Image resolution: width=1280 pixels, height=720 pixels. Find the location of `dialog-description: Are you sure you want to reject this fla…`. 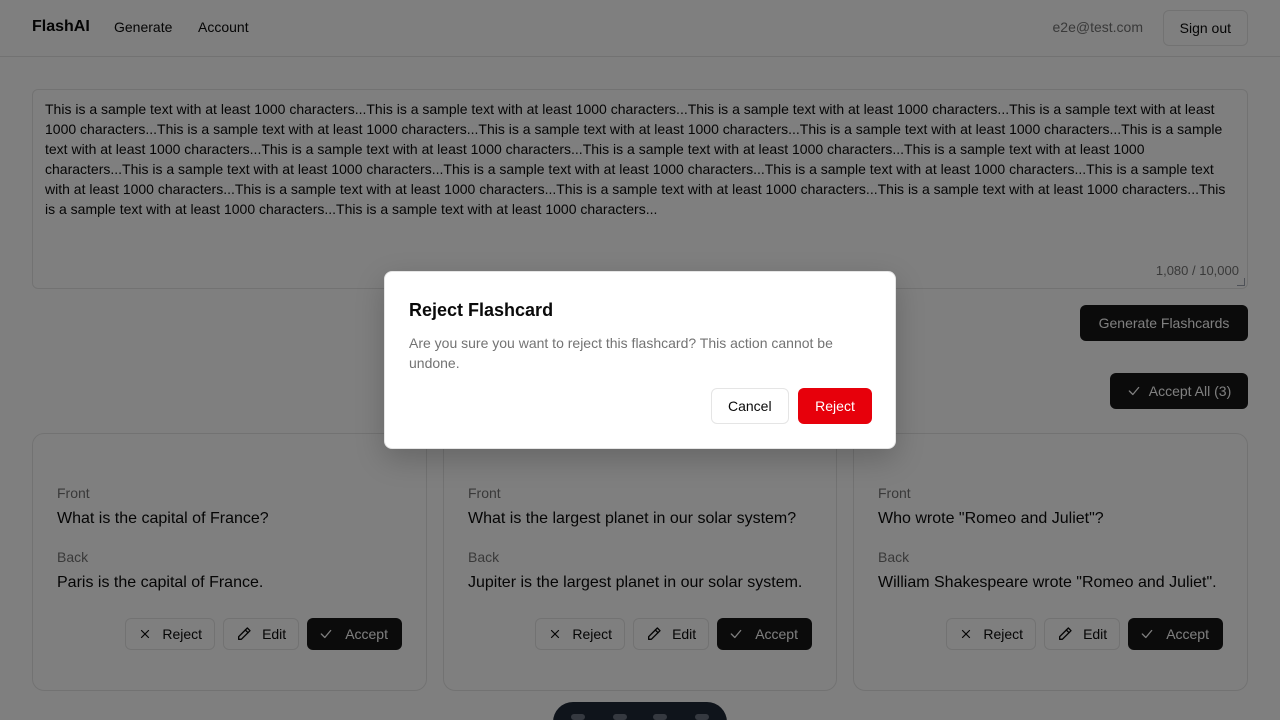

dialog-description: Are you sure you want to reject this fla… is located at coordinates (621, 353).